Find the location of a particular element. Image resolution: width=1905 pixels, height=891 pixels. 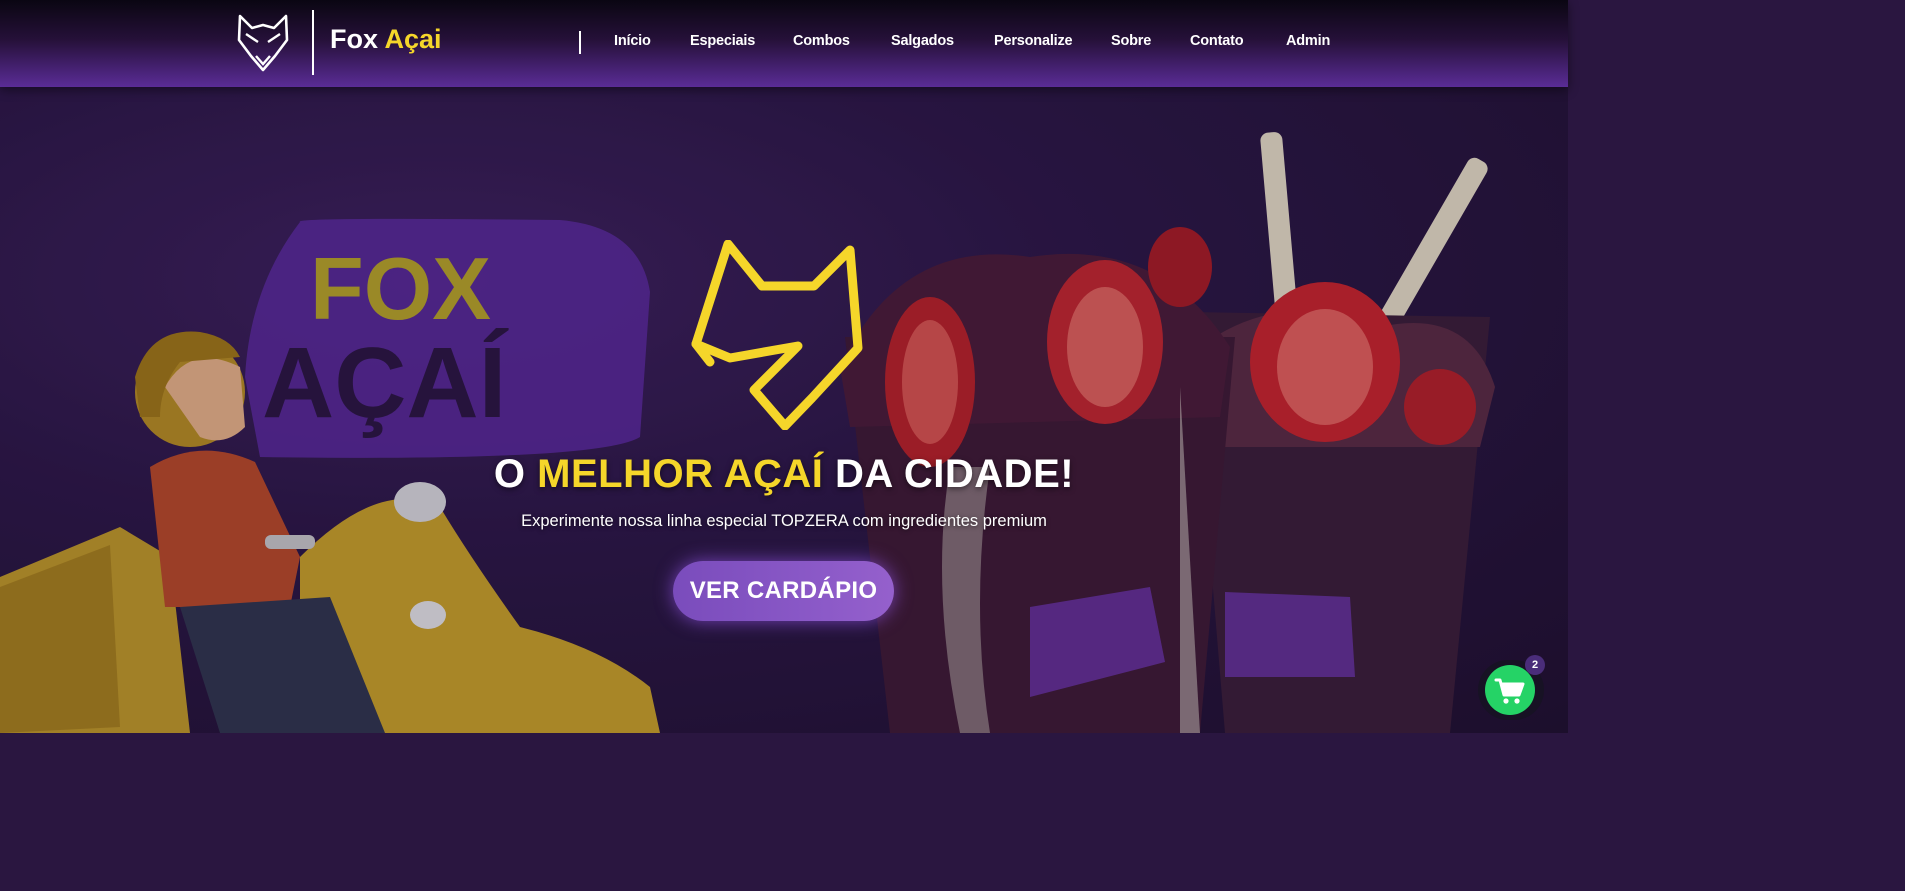

brand-name-primary: Fox is located at coordinates (354, 39).